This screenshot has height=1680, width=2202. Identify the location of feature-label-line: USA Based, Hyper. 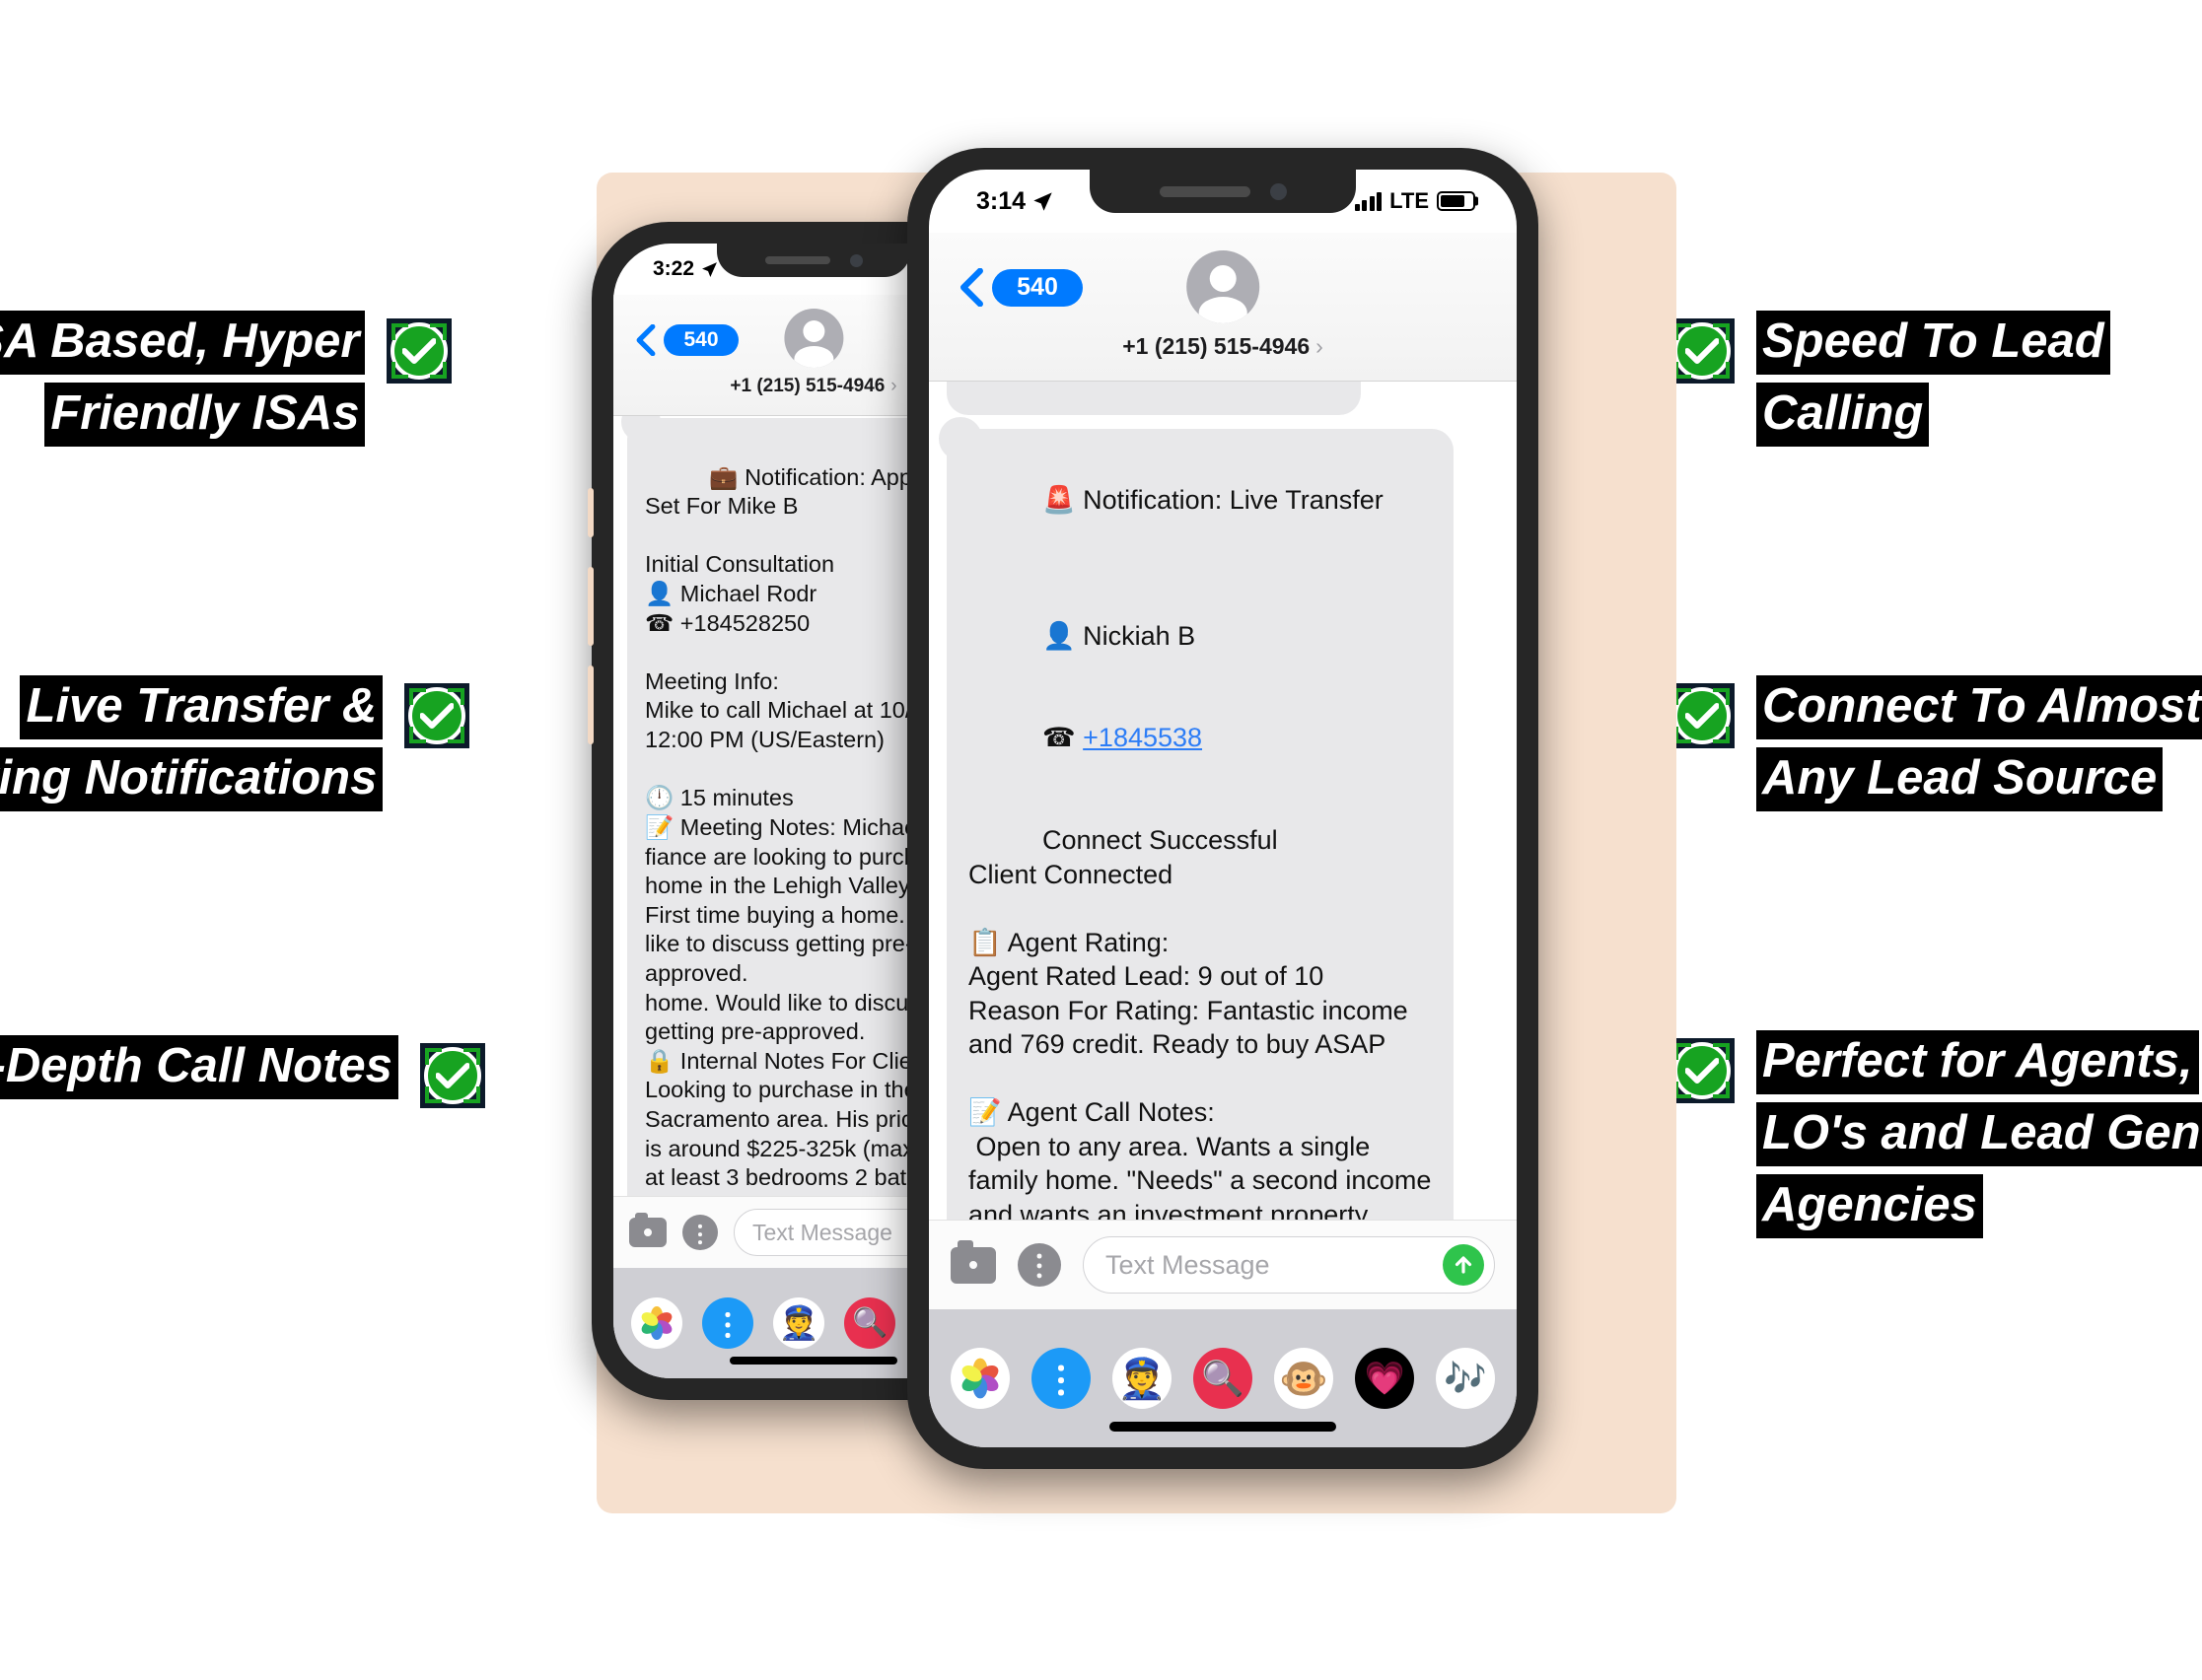
(183, 343).